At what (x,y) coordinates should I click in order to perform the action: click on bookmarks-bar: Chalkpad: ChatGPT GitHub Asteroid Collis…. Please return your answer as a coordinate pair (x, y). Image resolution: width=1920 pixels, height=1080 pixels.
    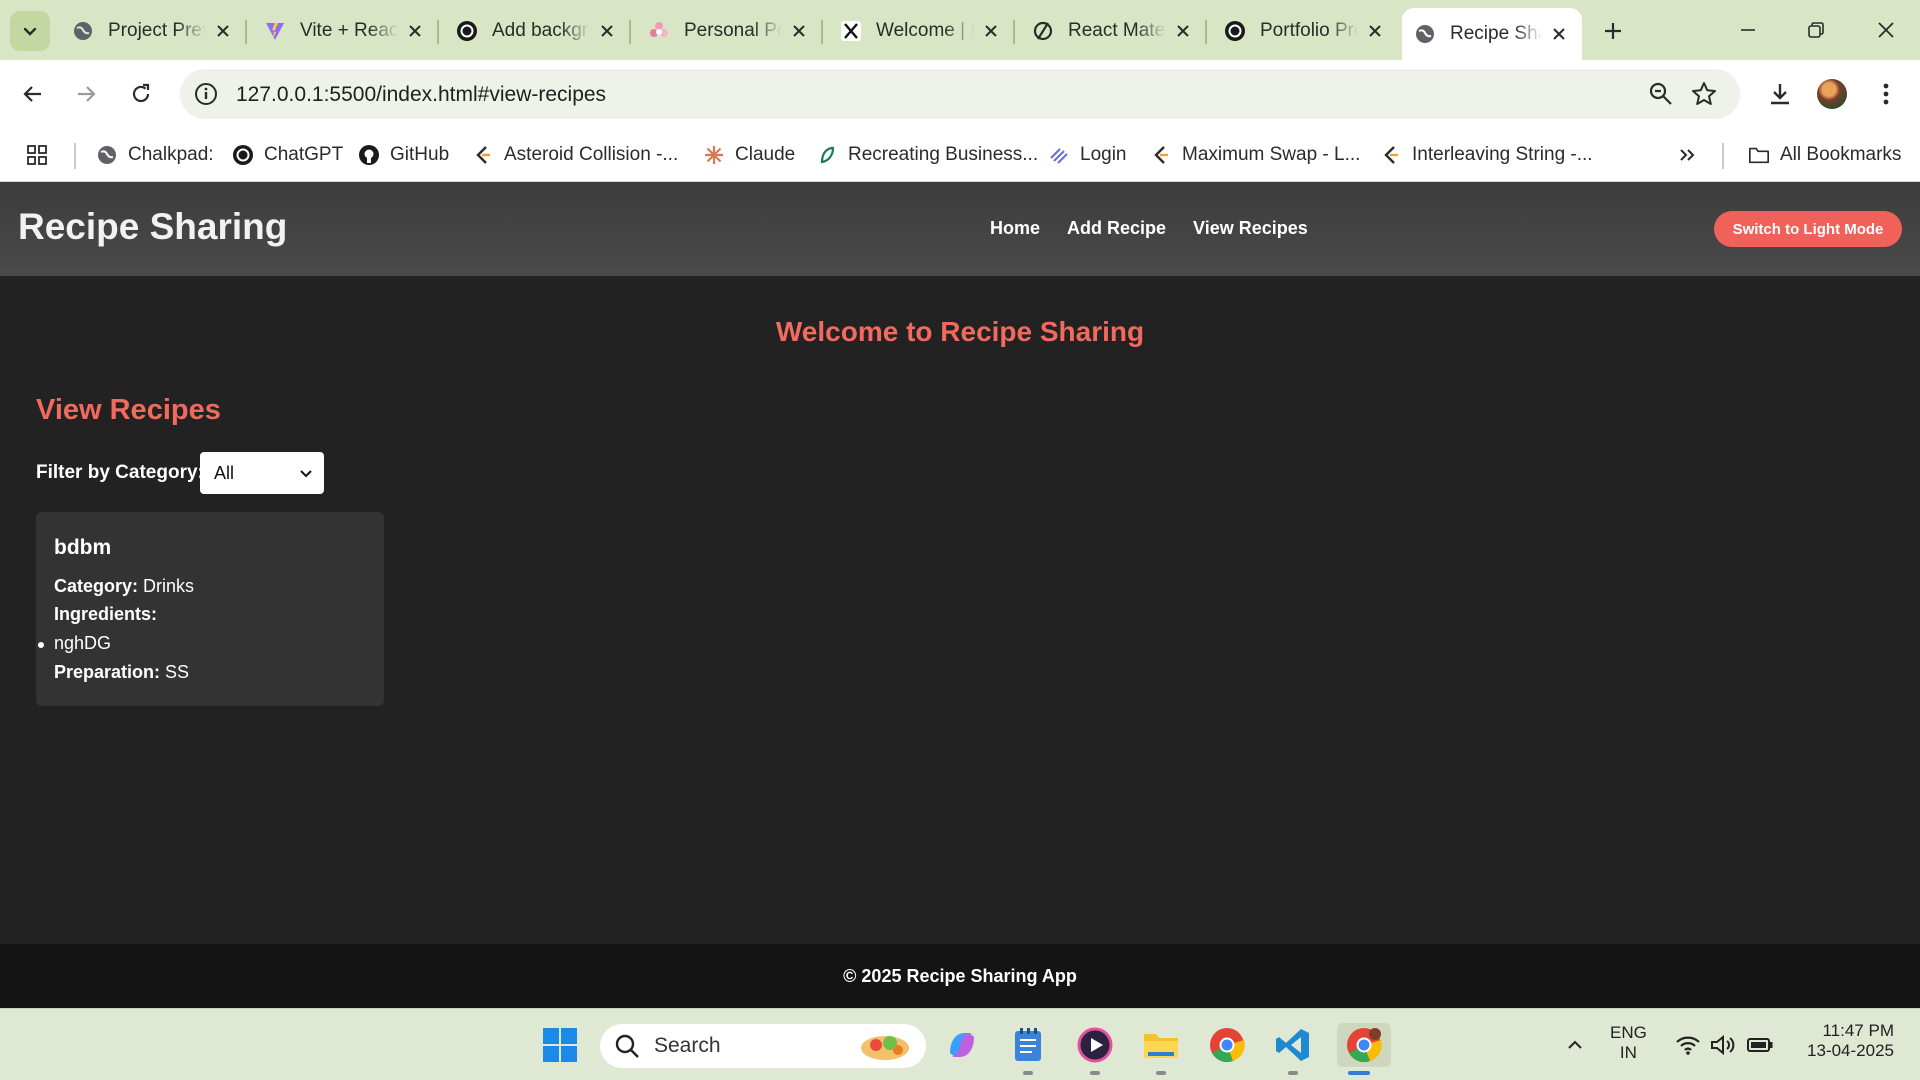
    Looking at the image, I should click on (960, 155).